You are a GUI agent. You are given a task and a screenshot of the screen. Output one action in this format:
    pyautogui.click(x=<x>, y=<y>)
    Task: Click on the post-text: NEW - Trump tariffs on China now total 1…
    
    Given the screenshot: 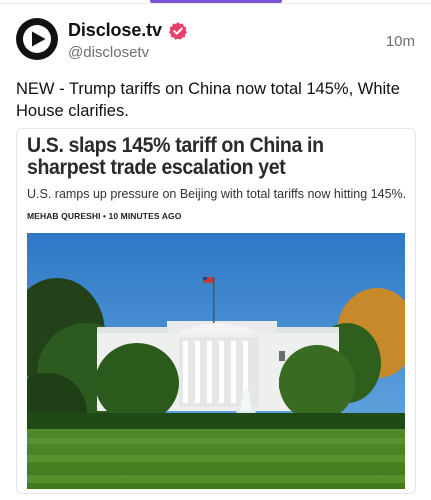 What is the action you would take?
    pyautogui.click(x=208, y=100)
    